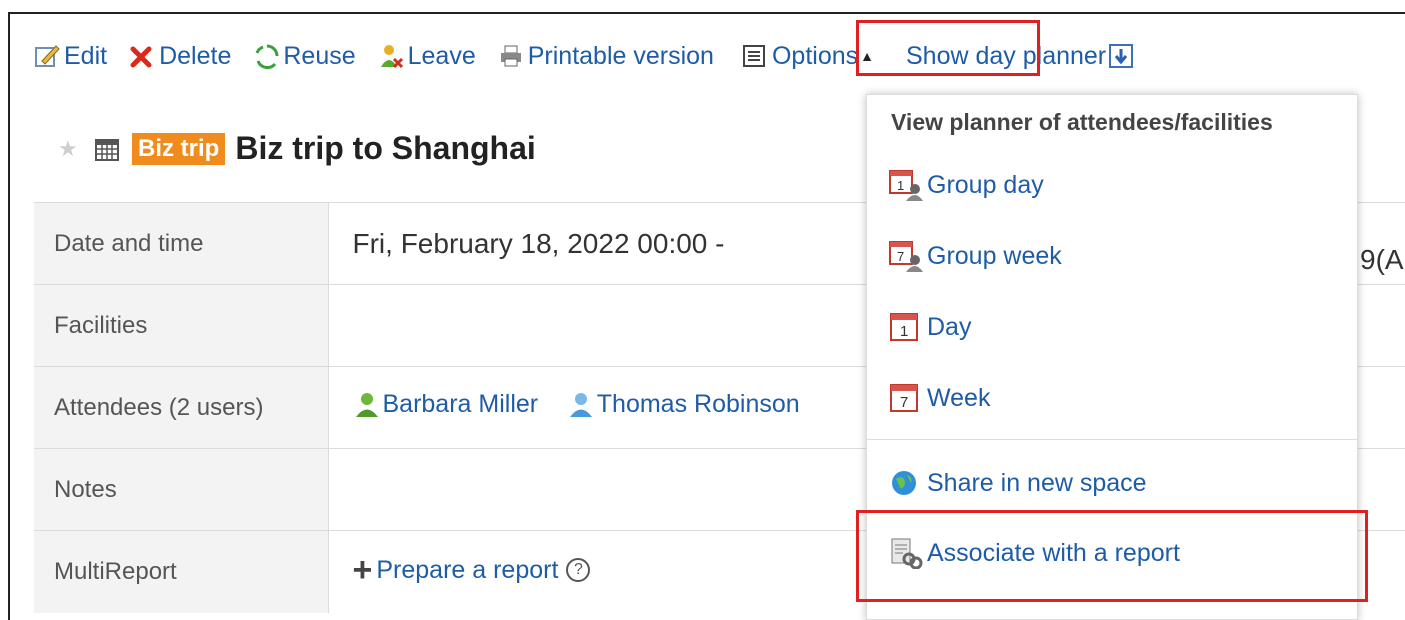 Image resolution: width=1405 pixels, height=620 pixels. Describe the element at coordinates (195, 55) in the screenshot. I see `delete-label: Delete` at that location.